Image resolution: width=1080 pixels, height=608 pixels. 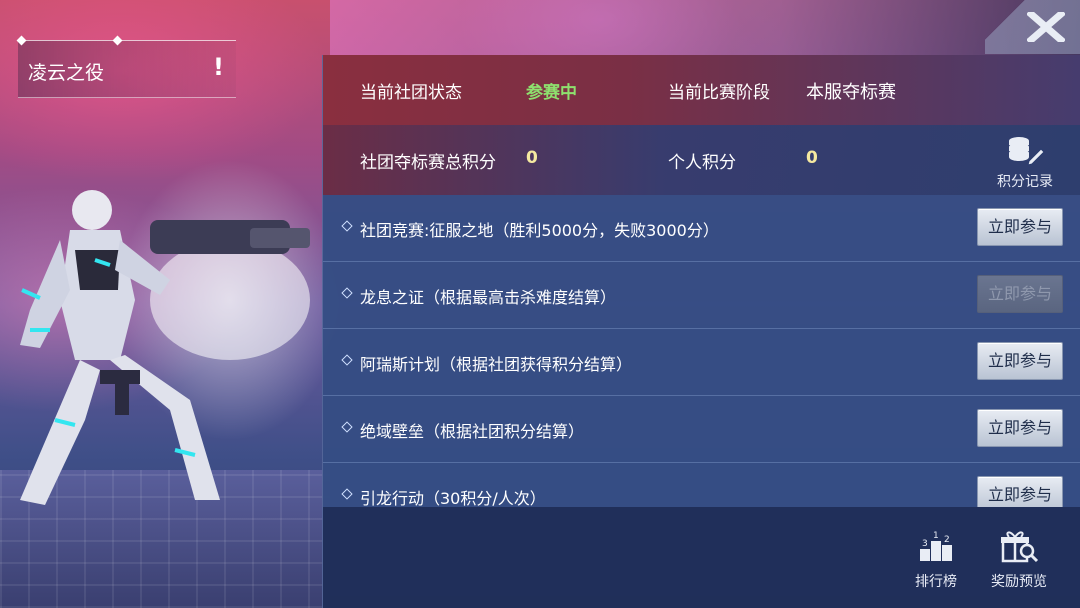 What do you see at coordinates (702, 163) in the screenshot?
I see `personal-points-label: 个人积分` at bounding box center [702, 163].